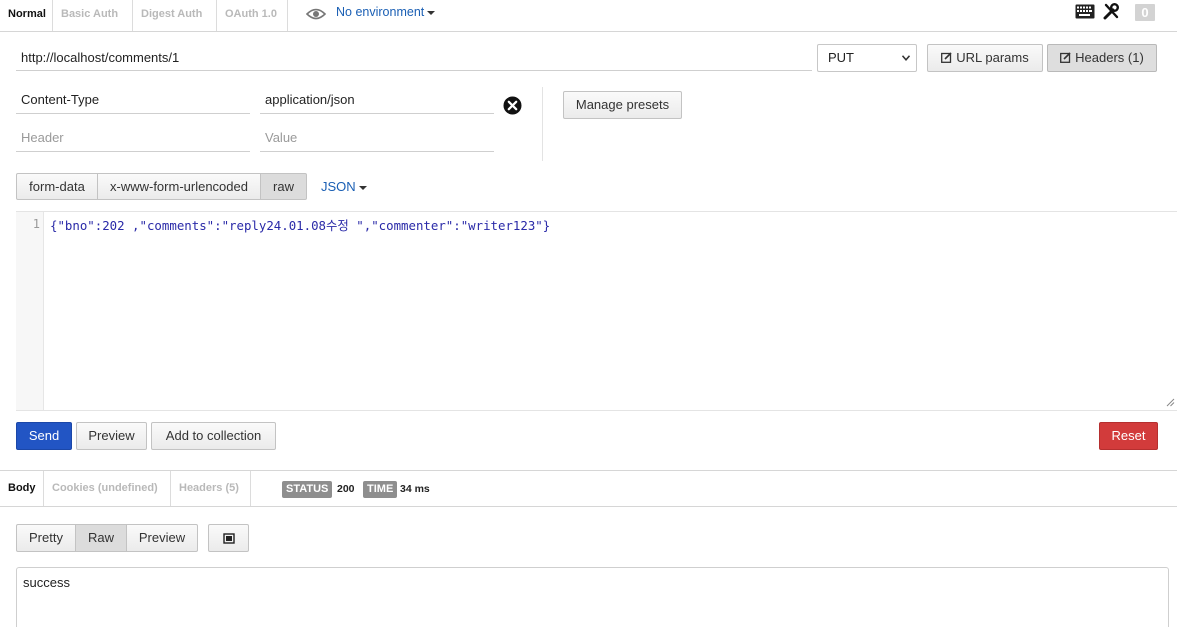 The height and width of the screenshot is (627, 1177). What do you see at coordinates (101, 538) in the screenshot?
I see `view-raw: Raw` at bounding box center [101, 538].